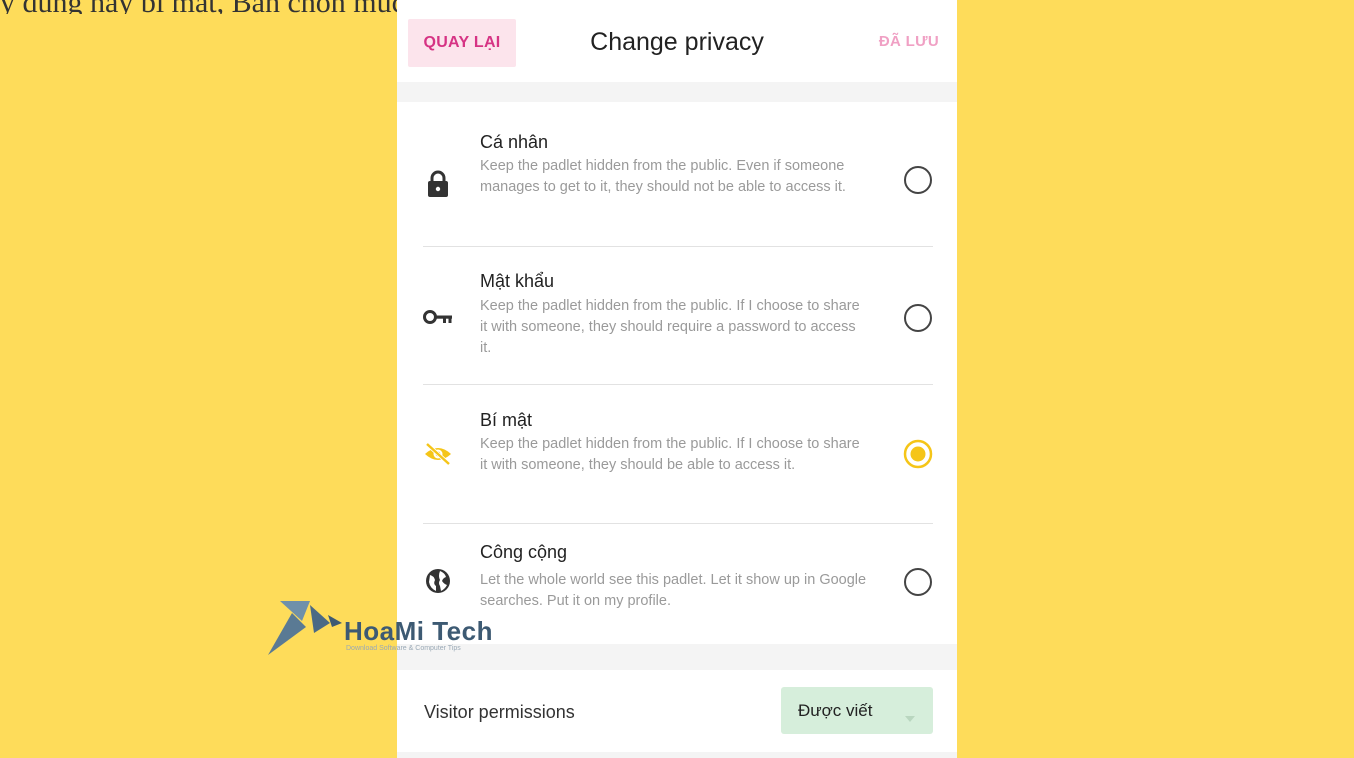  What do you see at coordinates (438, 184) in the screenshot?
I see `lock-icon` at bounding box center [438, 184].